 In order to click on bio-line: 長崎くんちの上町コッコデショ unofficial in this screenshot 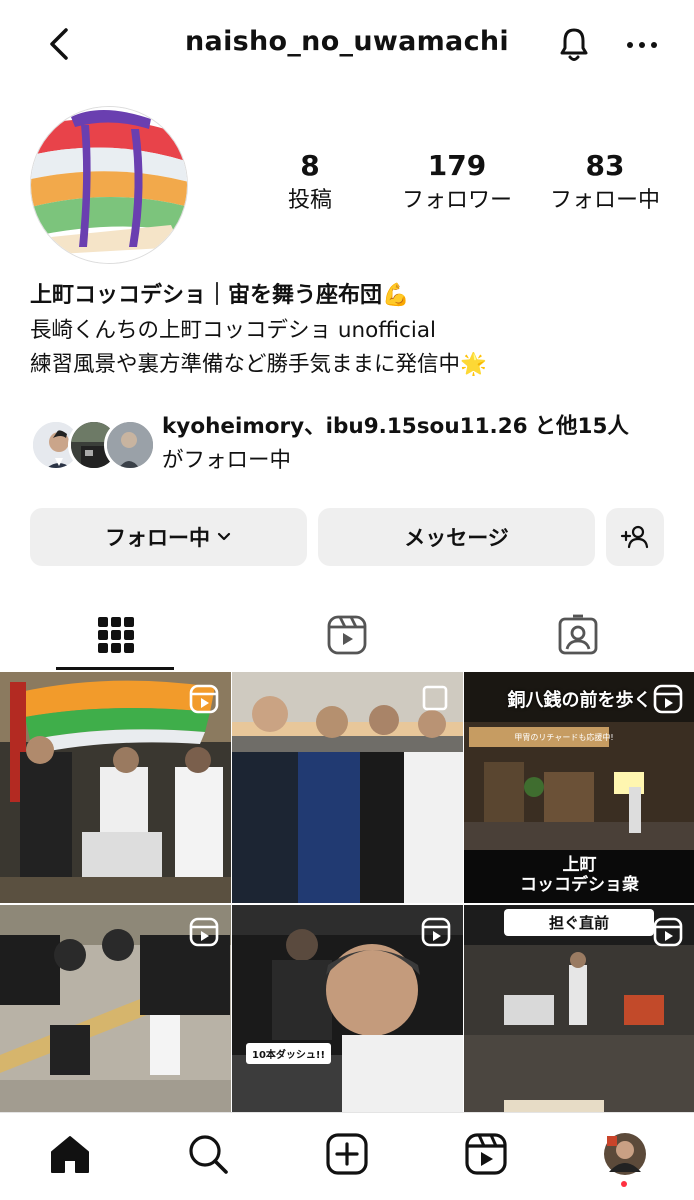, I will do `click(233, 330)`.